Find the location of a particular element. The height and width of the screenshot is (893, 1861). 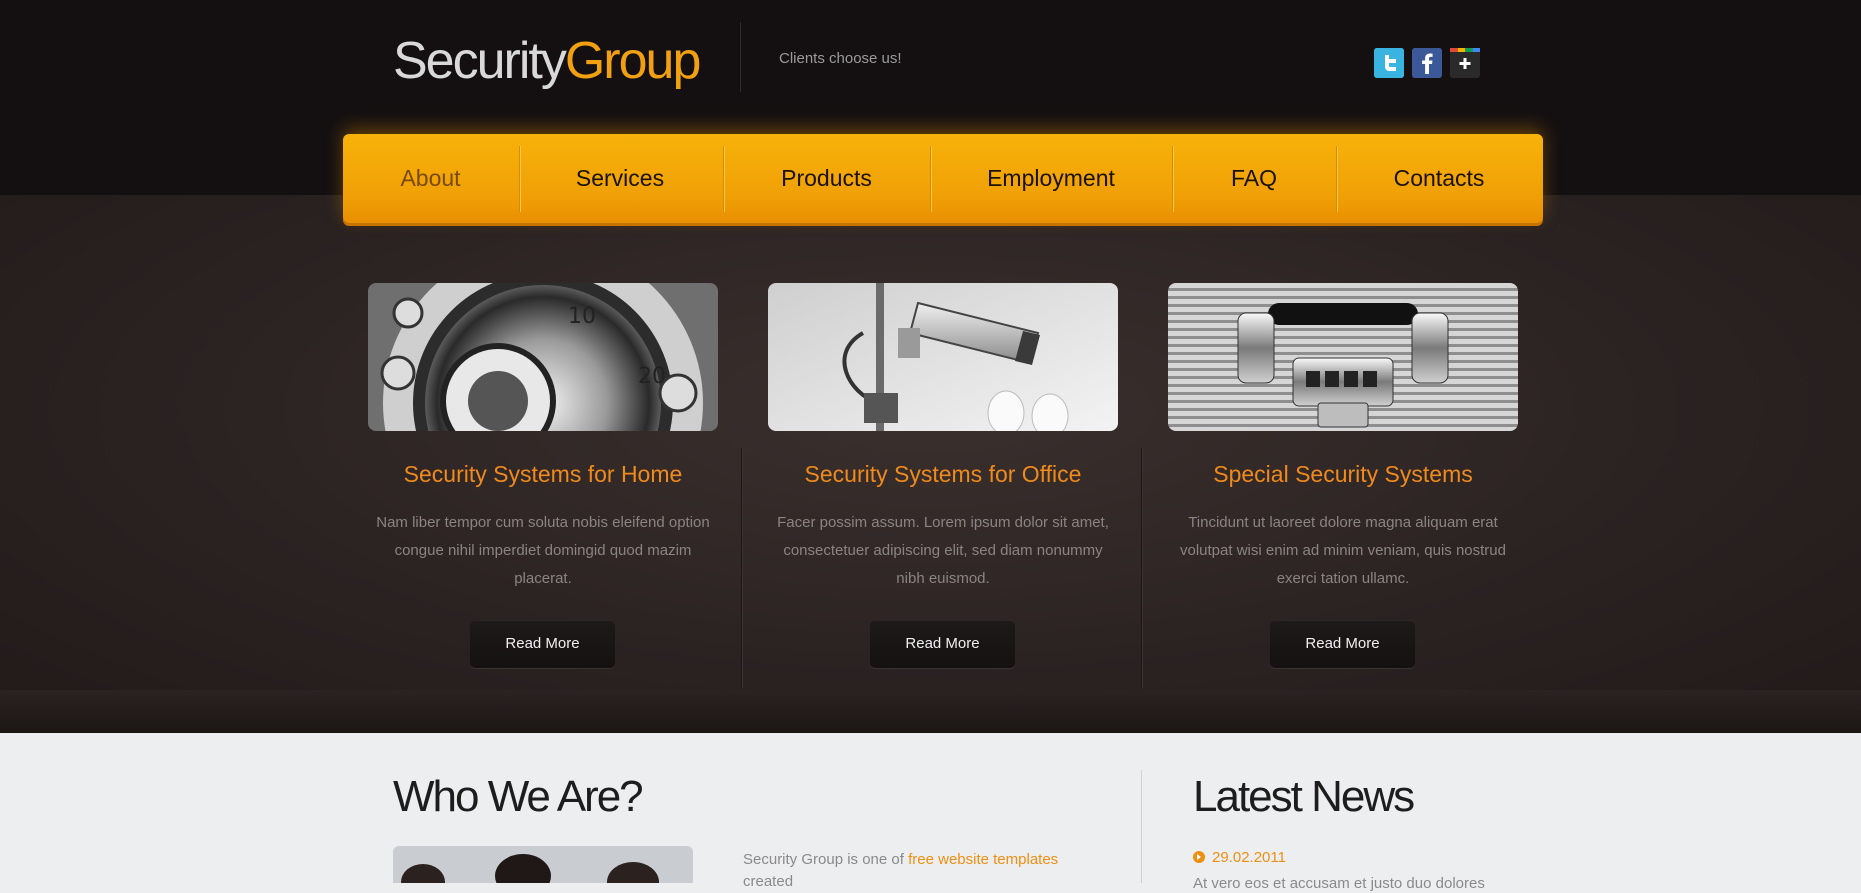

site-logo: SecurityGroup is located at coordinates (547, 61).